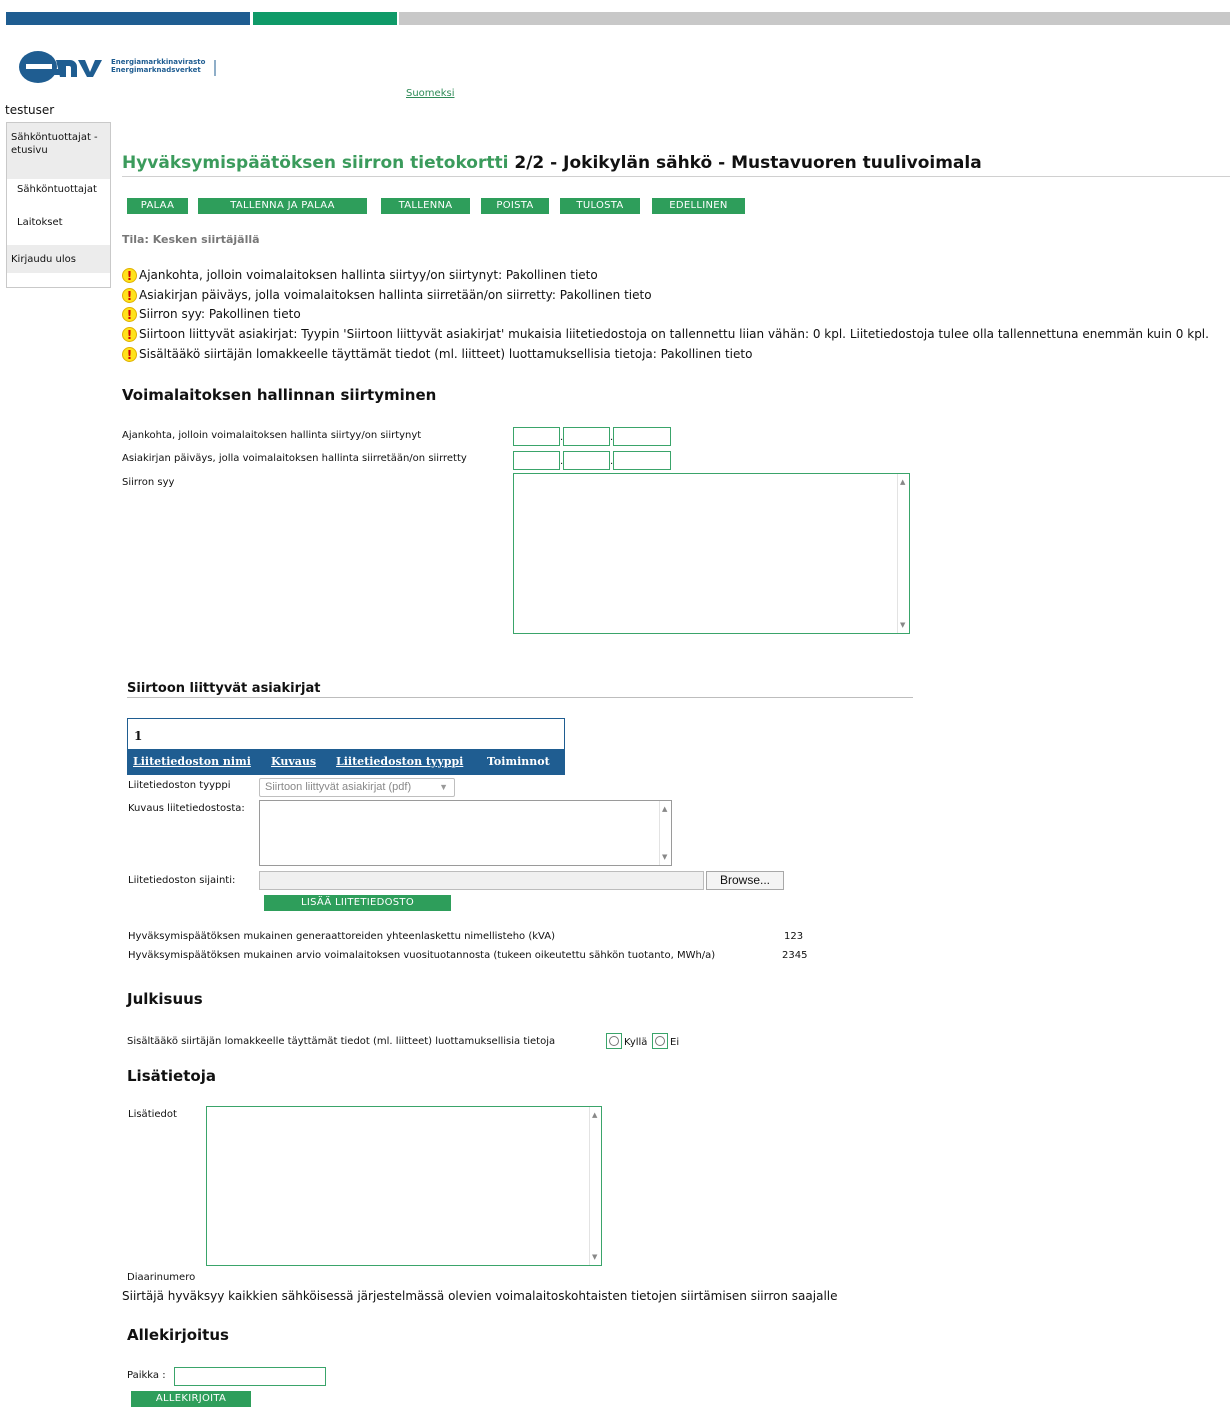 Image resolution: width=1230 pixels, height=1420 pixels. What do you see at coordinates (399, 761) in the screenshot?
I see `column-file-type: Liitetiedoston tyyppi` at bounding box center [399, 761].